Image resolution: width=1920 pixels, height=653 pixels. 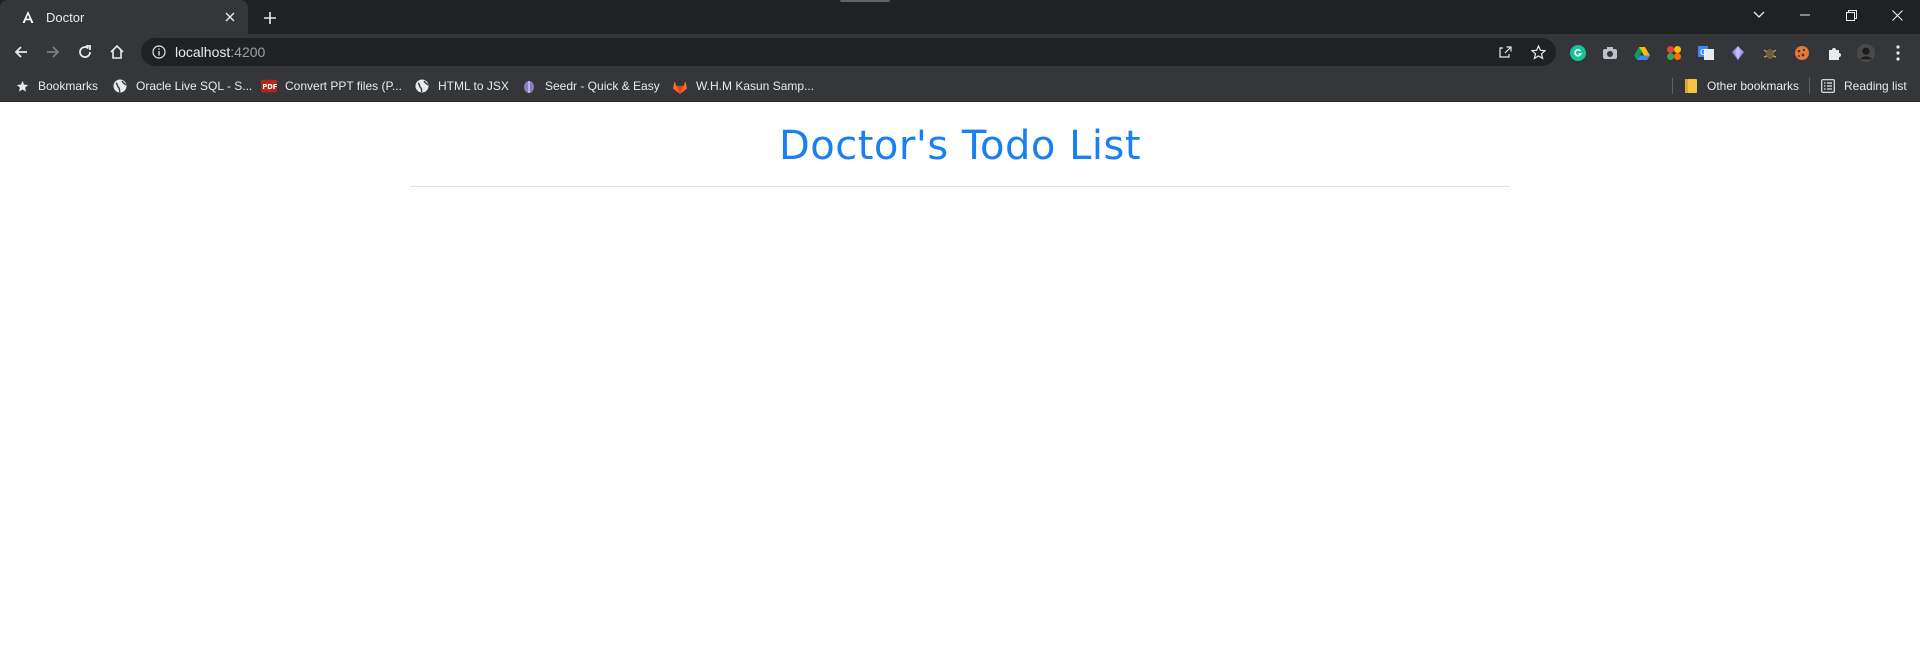 I want to click on seed-icon, so click(x=529, y=86).